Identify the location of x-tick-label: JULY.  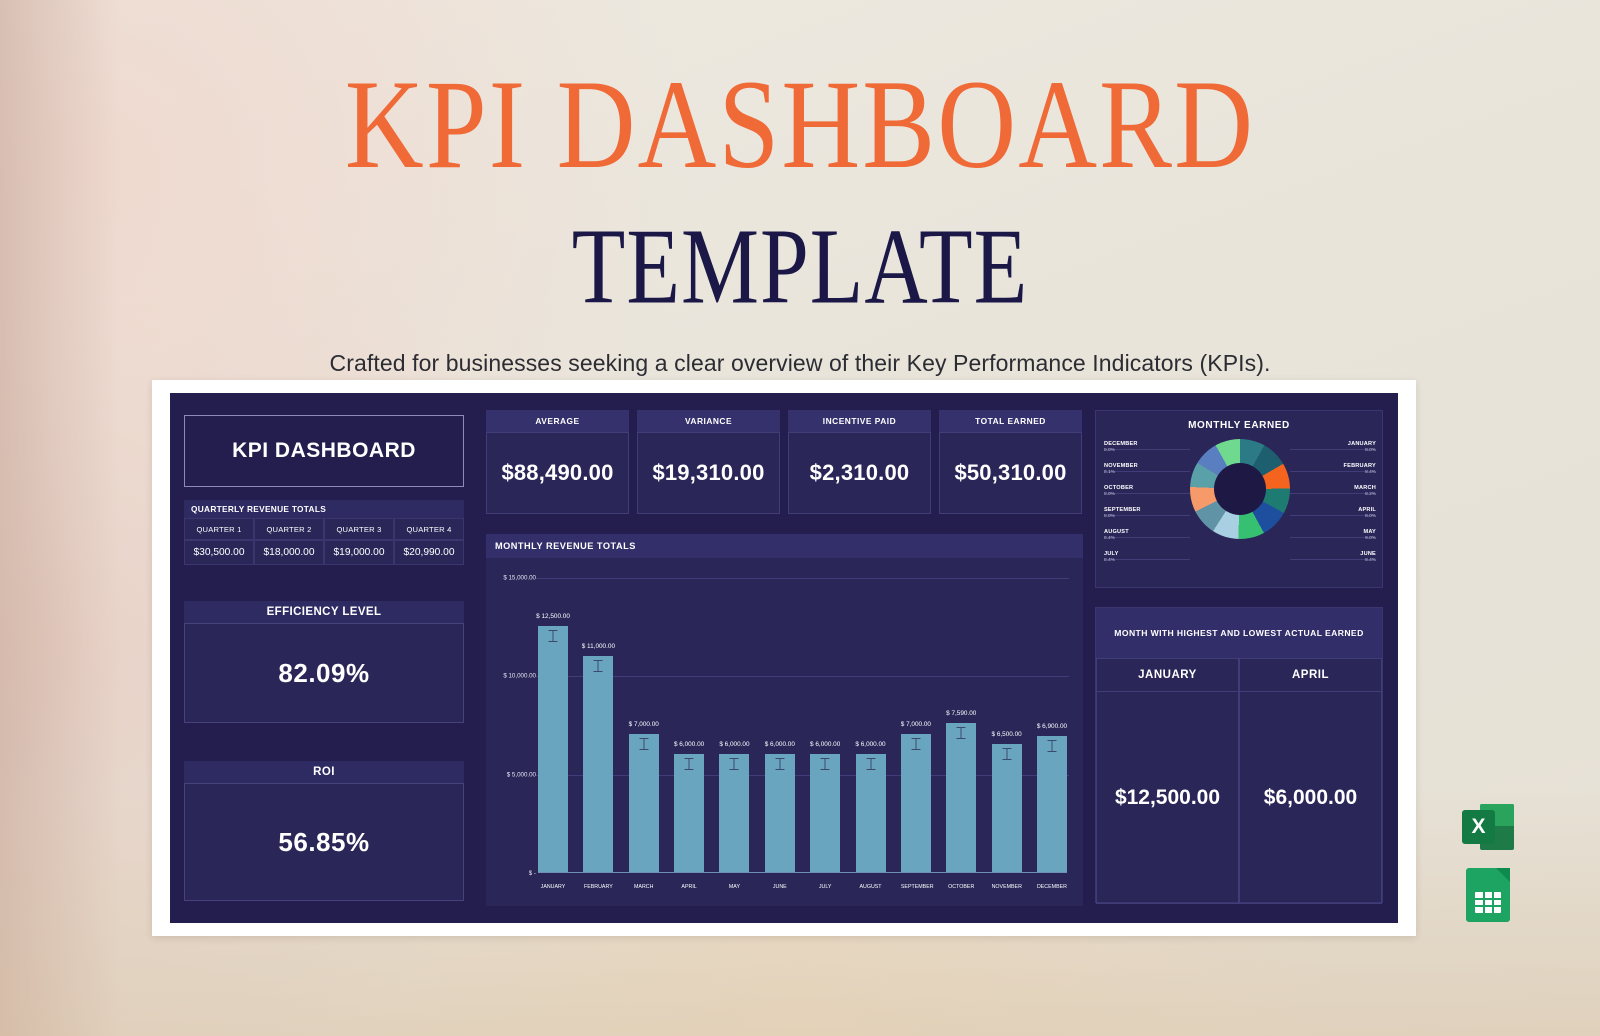
(825, 887).